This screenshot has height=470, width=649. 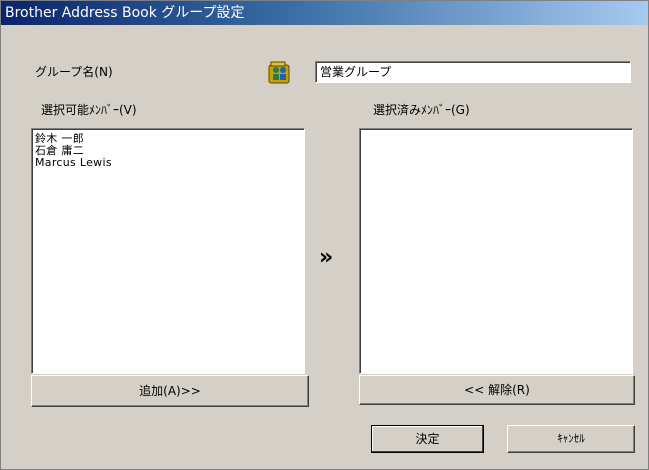 What do you see at coordinates (168, 163) in the screenshot?
I see `list-item: Marcus Lewis` at bounding box center [168, 163].